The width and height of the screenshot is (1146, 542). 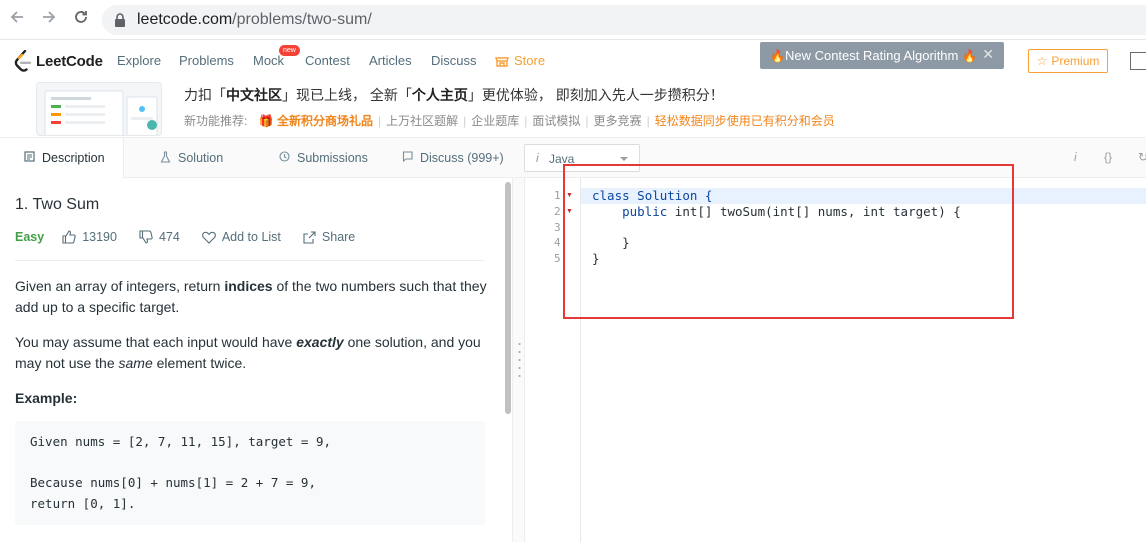 I want to click on url-domain: leetcode.com, so click(x=185, y=19).